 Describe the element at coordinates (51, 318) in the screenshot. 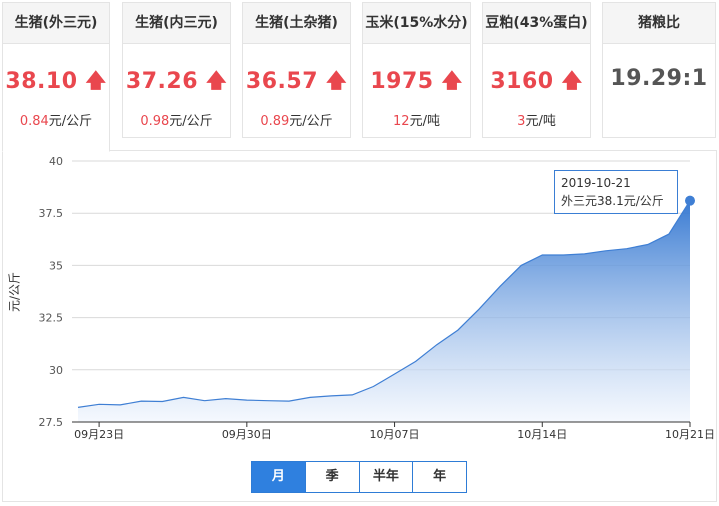

I see `y-tick-label: 32.5` at that location.